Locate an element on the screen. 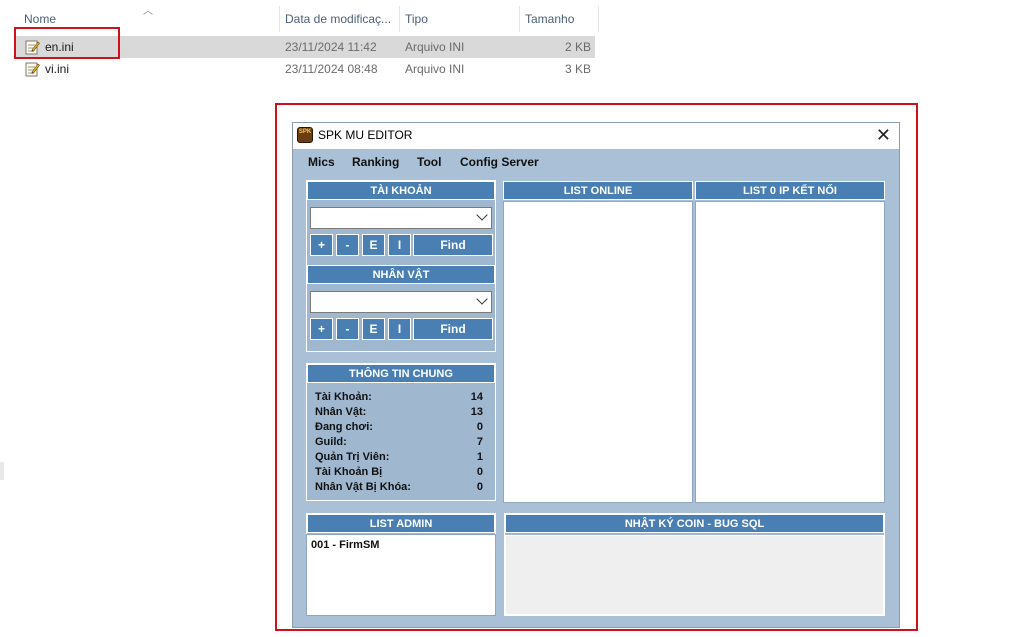 Image resolution: width=1034 pixels, height=637 pixels. file-size: 2 KB is located at coordinates (577, 47).